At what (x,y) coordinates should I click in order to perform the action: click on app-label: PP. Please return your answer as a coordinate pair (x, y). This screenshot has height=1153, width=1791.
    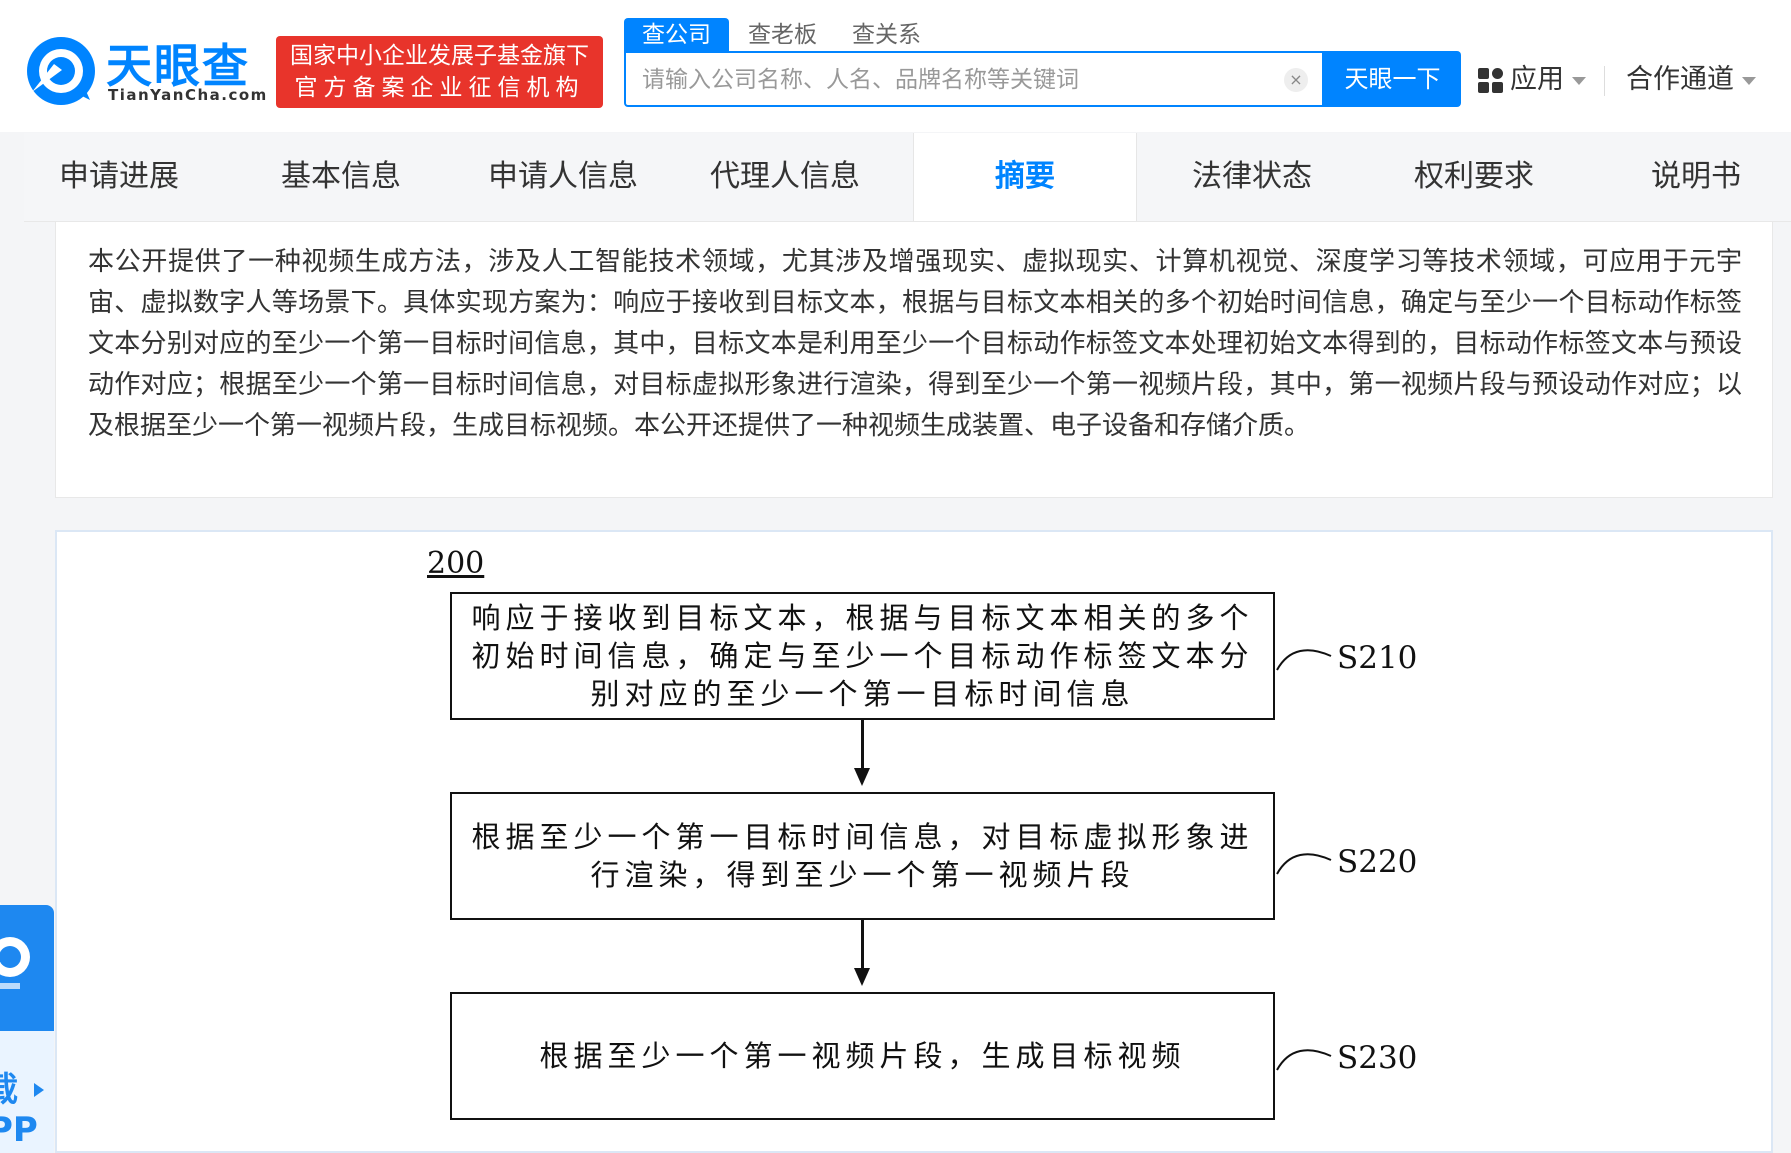
    Looking at the image, I should click on (19, 1130).